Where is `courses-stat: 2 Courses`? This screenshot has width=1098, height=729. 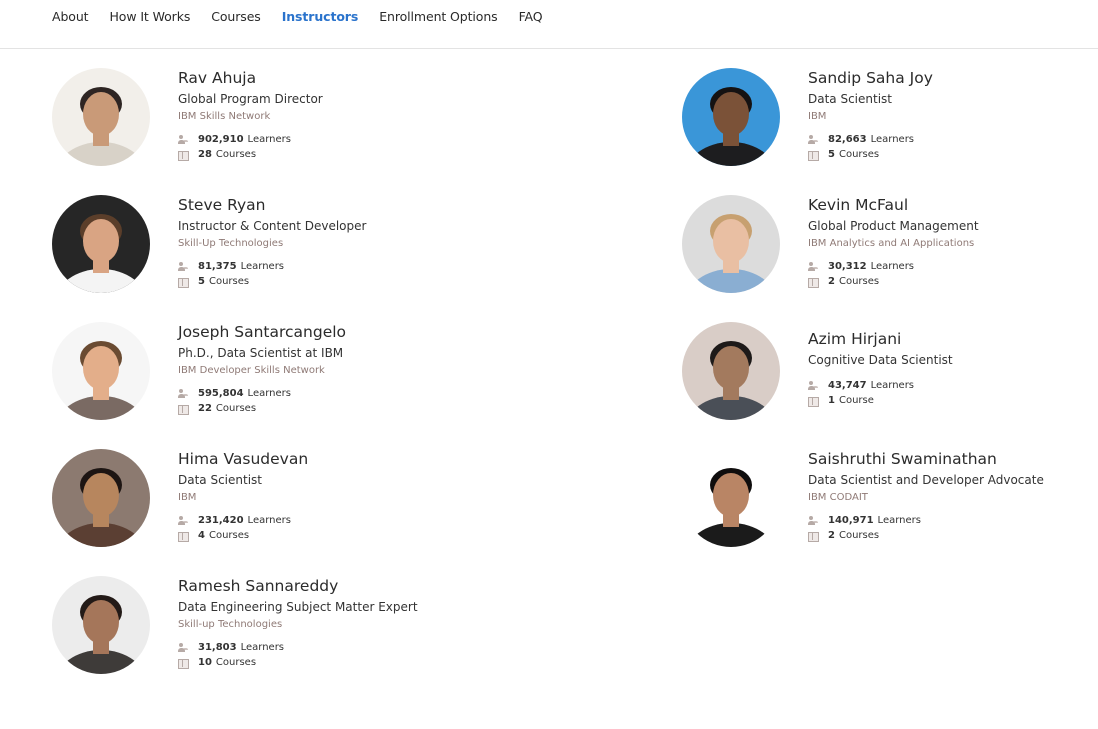 courses-stat: 2 Courses is located at coordinates (953, 535).